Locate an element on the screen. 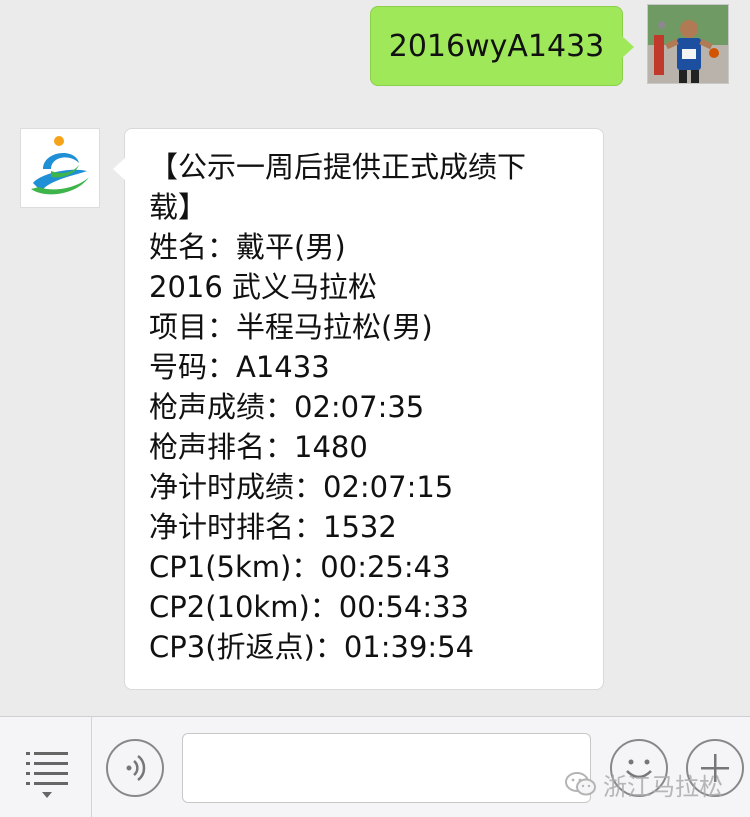  wechat-icon is located at coordinates (580, 784).